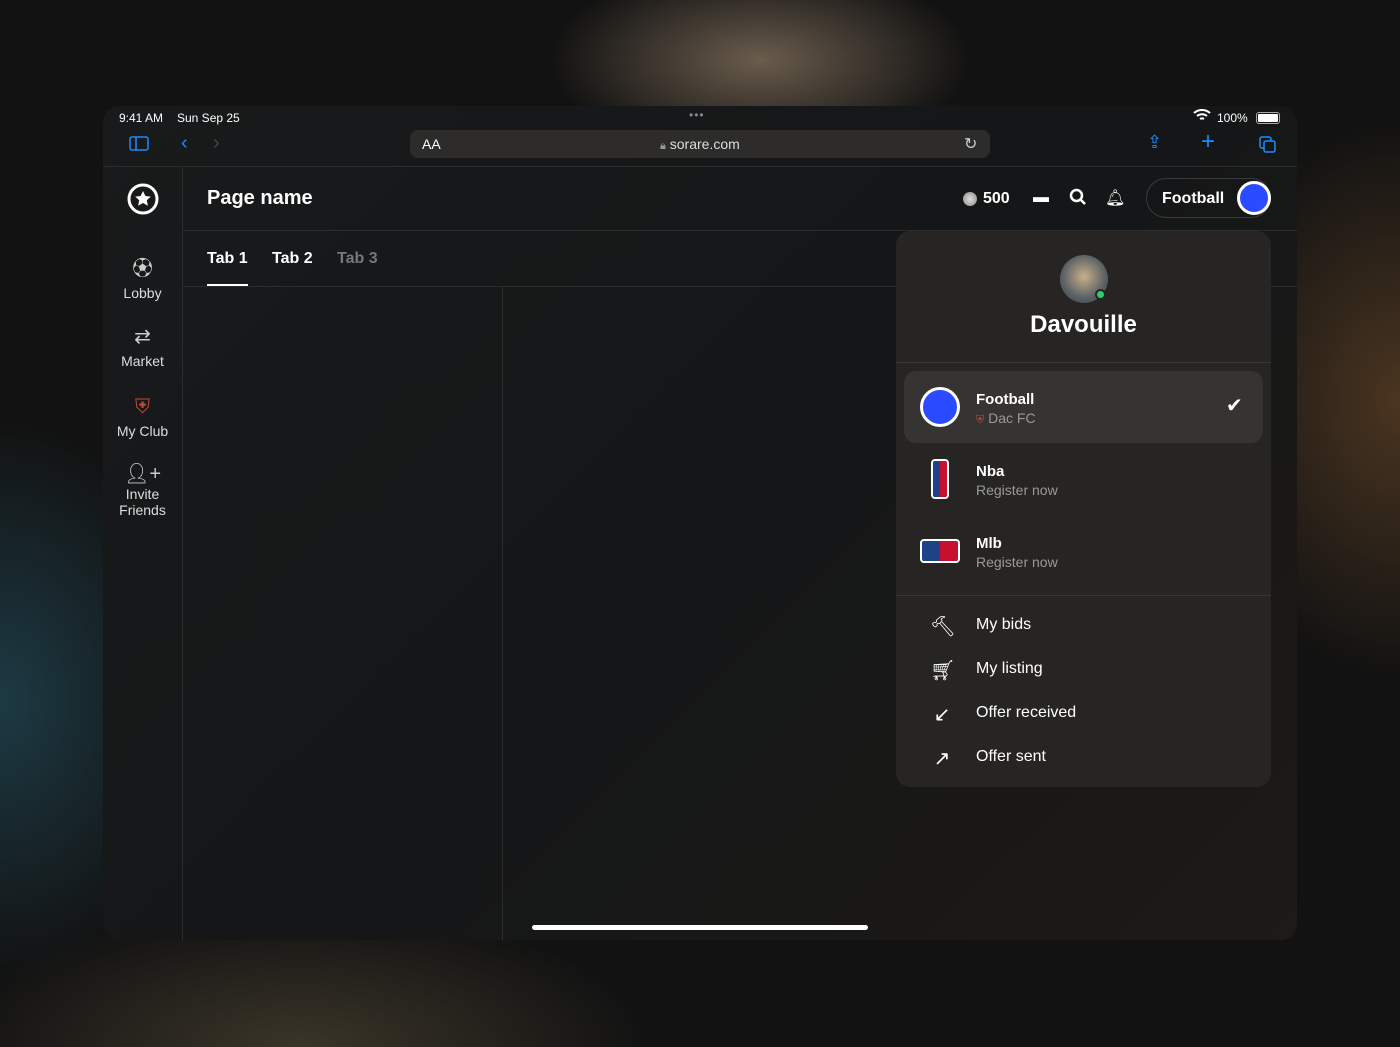 The height and width of the screenshot is (1047, 1400). What do you see at coordinates (142, 474) in the screenshot?
I see `add-user-icon: 👤︎+` at bounding box center [142, 474].